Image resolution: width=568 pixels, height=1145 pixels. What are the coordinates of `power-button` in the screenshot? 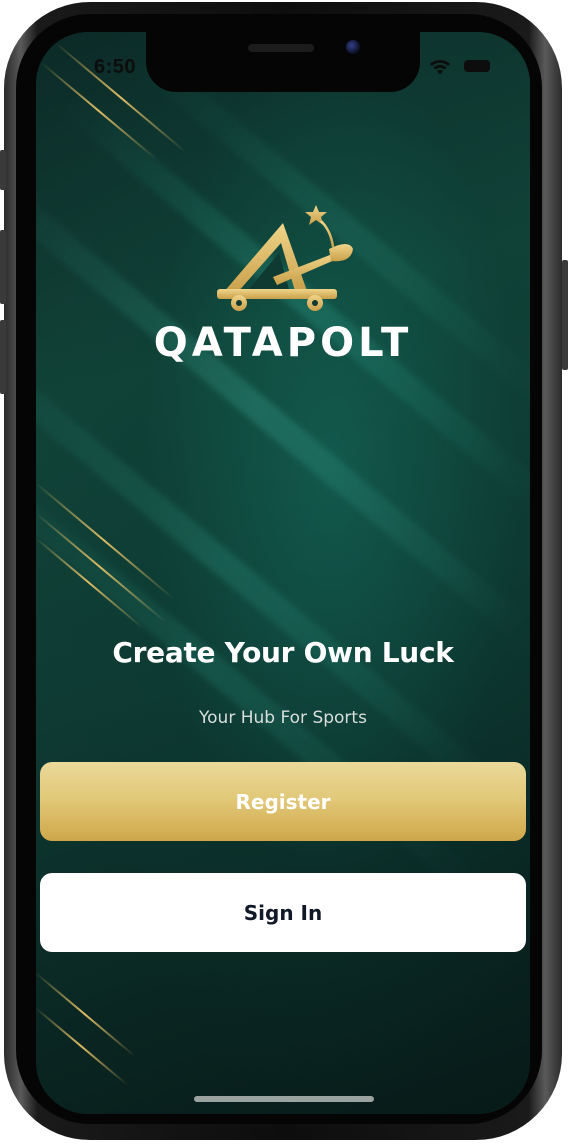 It's located at (565, 315).